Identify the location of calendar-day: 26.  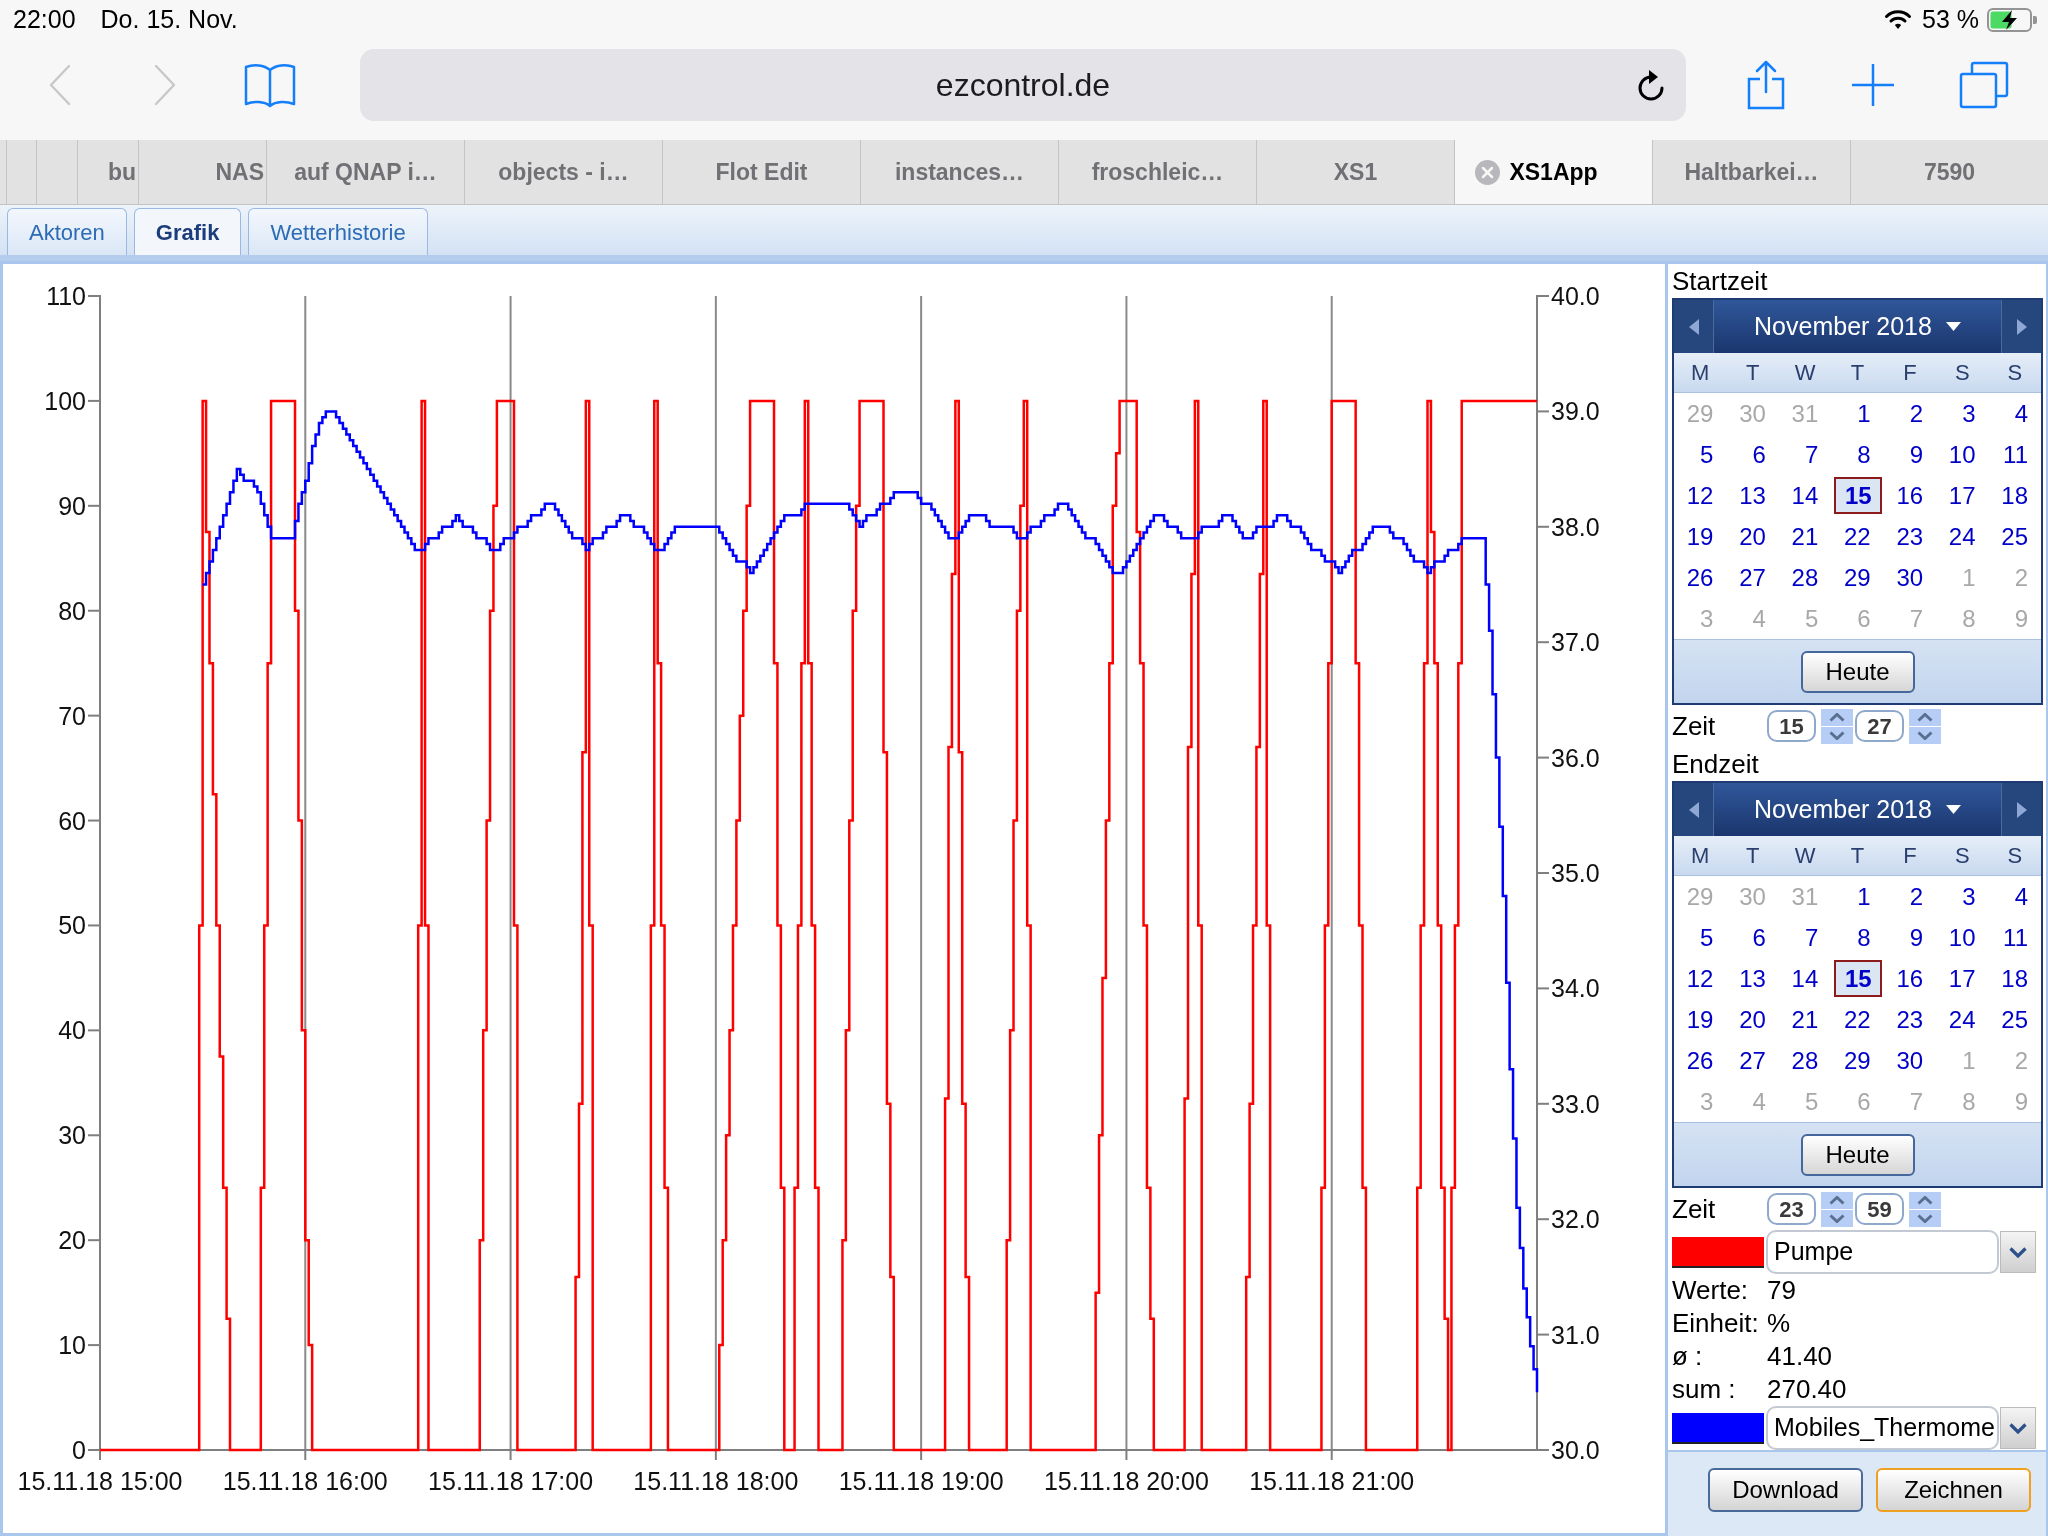
(1700, 577).